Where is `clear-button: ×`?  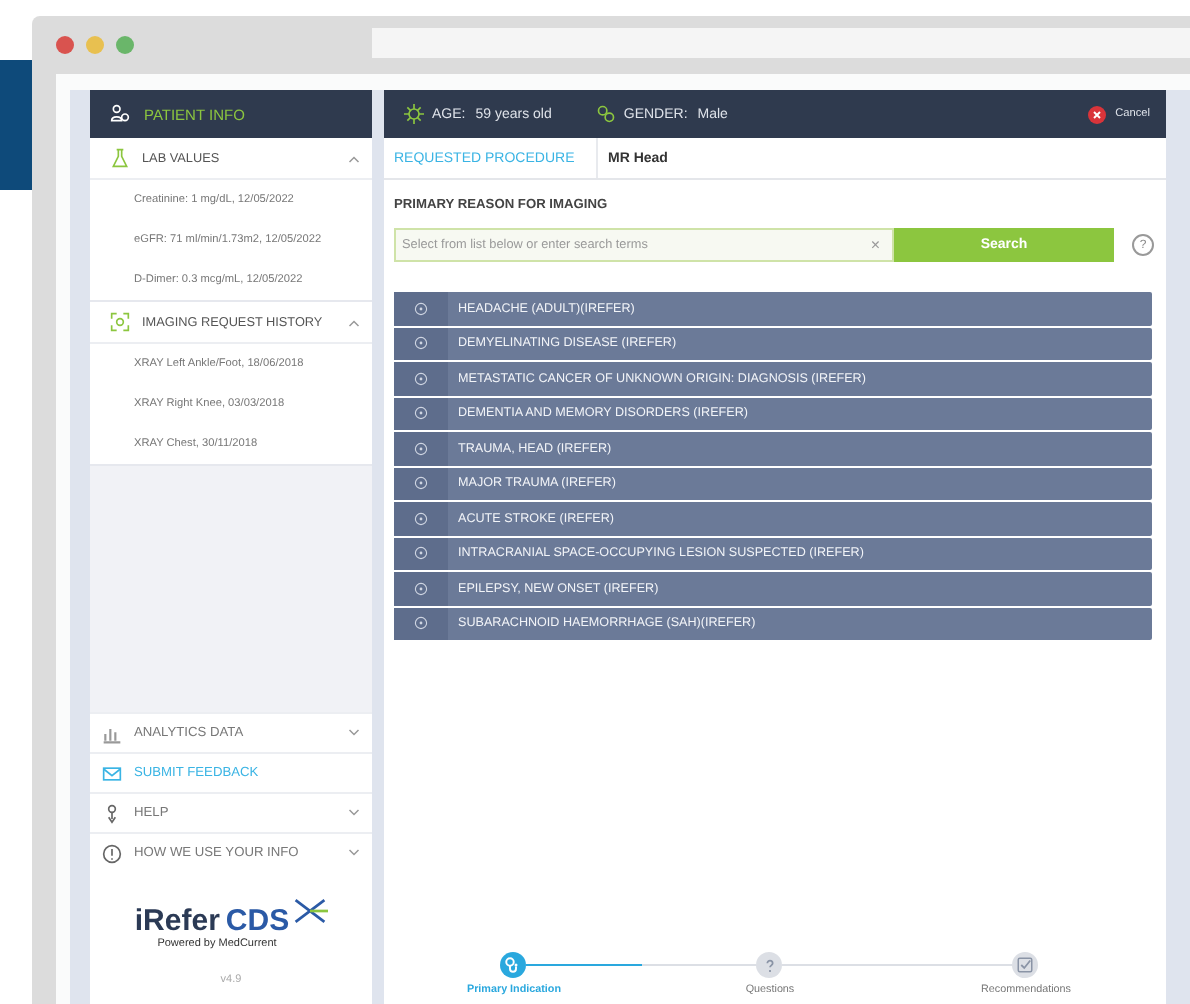 clear-button: × is located at coordinates (875, 245).